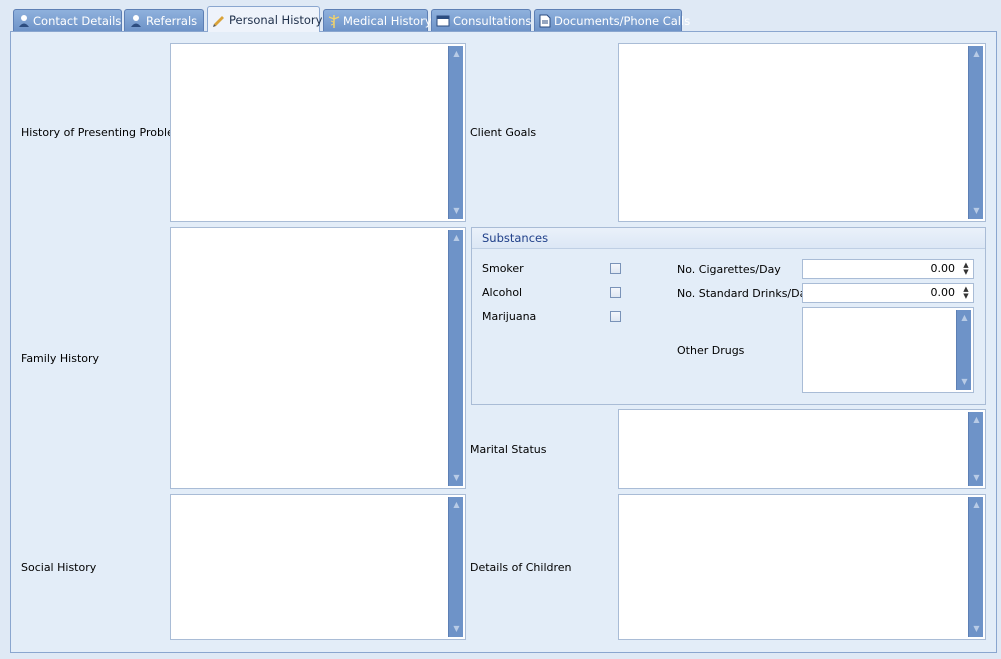 The height and width of the screenshot is (659, 1001). I want to click on tab-personal-history: Personal History, so click(265, 19).